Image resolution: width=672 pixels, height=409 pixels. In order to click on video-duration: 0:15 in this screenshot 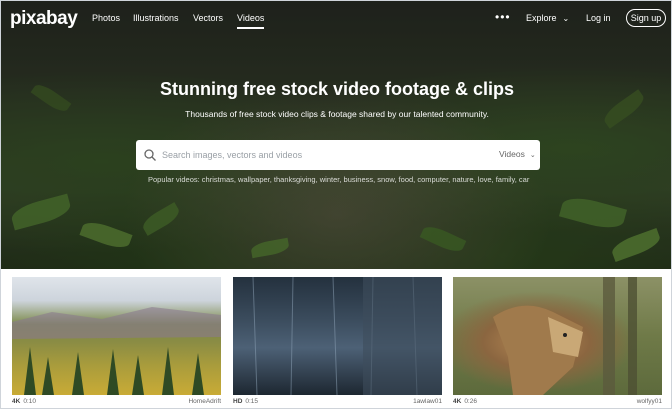, I will do `click(252, 401)`.